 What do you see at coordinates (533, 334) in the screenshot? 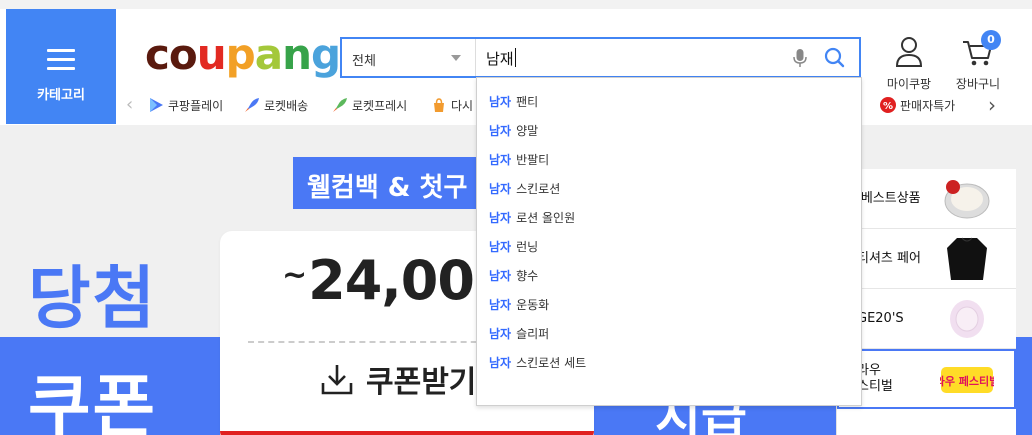
I see `suggestion-text: 슬리퍼` at bounding box center [533, 334].